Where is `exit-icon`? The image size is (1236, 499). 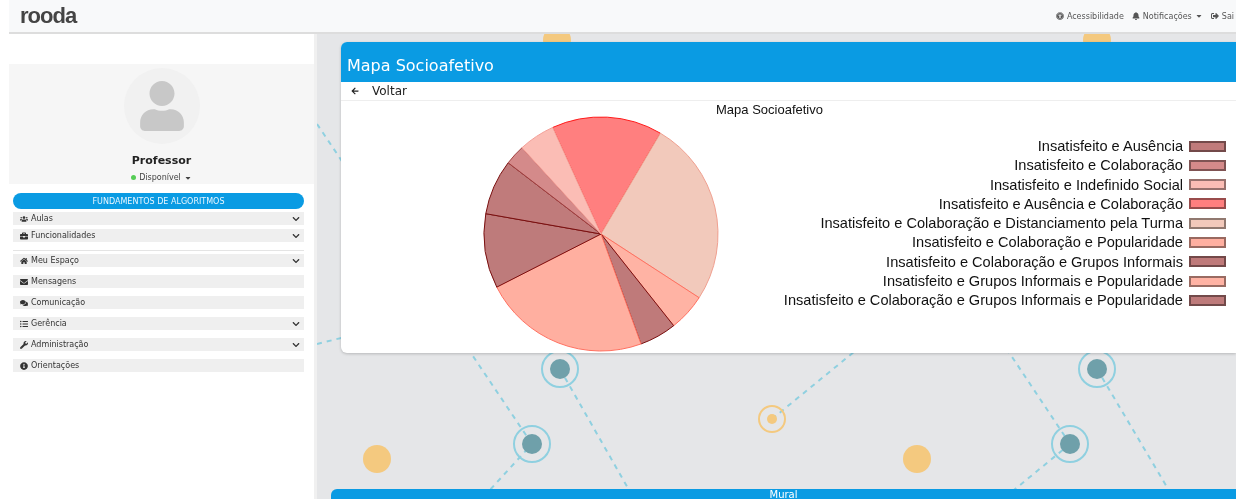 exit-icon is located at coordinates (1214, 16).